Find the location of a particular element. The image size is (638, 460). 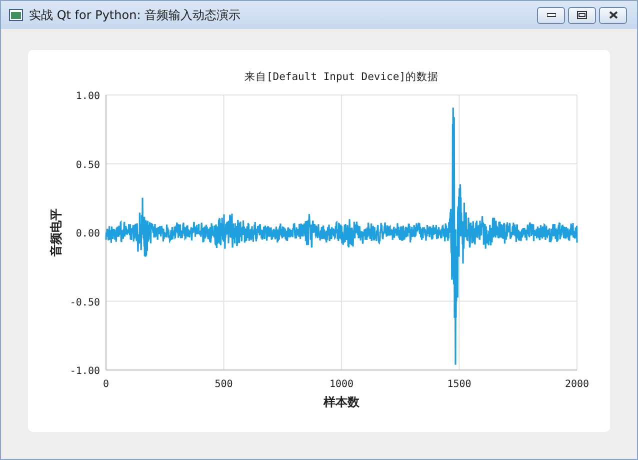

maximize-button is located at coordinates (582, 15).